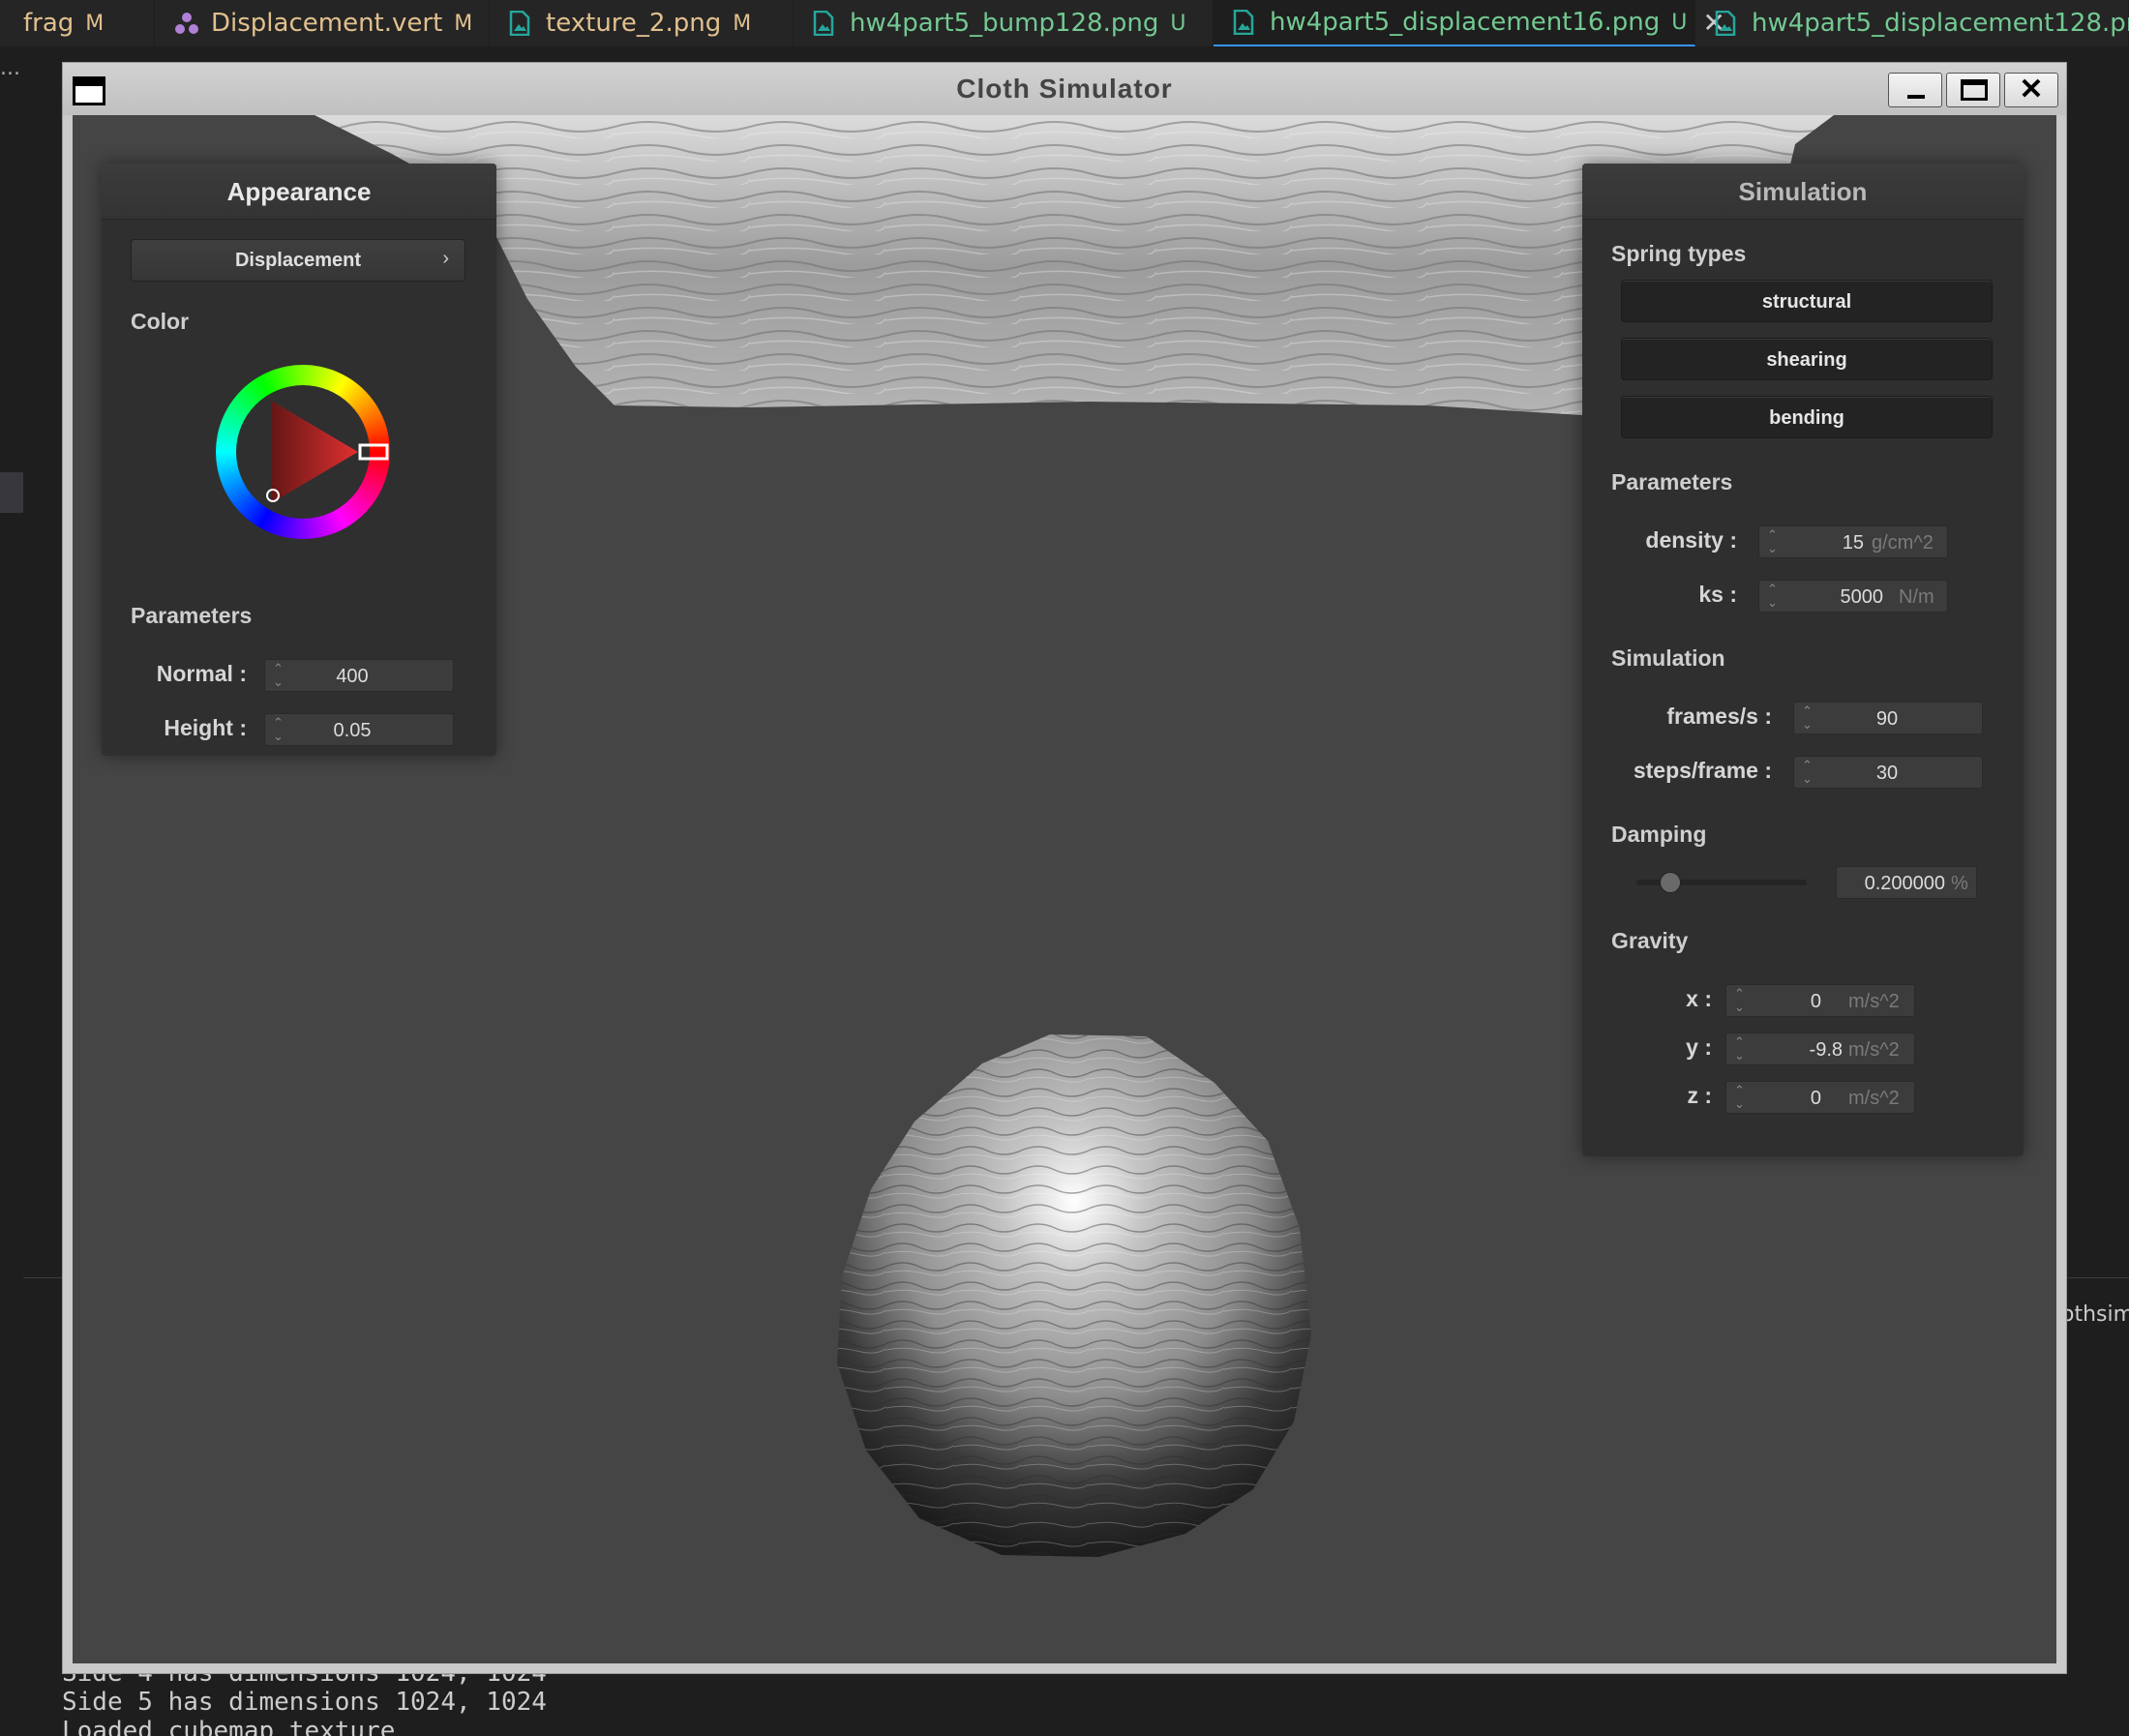 Image resolution: width=2129 pixels, height=1736 pixels. I want to click on close-icon: ✕, so click(2032, 89).